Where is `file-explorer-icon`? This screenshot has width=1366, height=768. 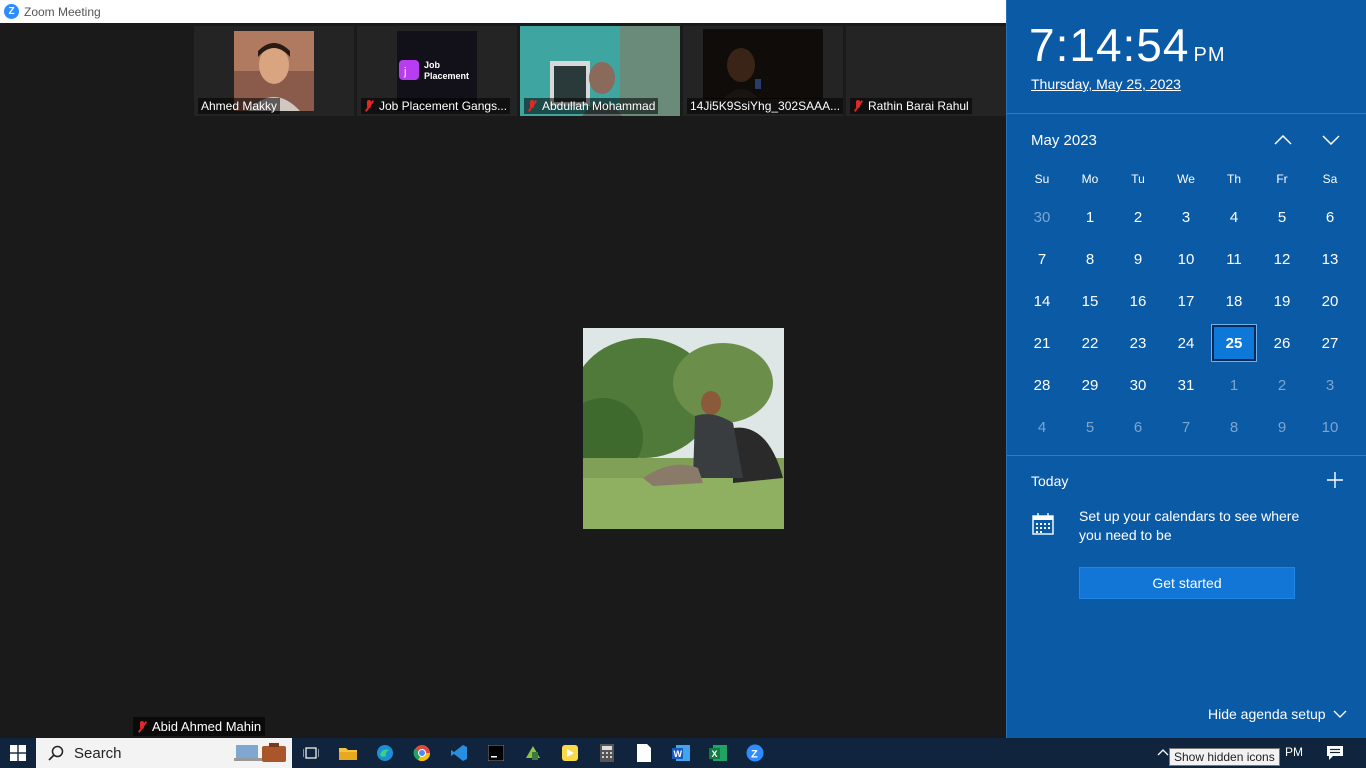 file-explorer-icon is located at coordinates (347, 753).